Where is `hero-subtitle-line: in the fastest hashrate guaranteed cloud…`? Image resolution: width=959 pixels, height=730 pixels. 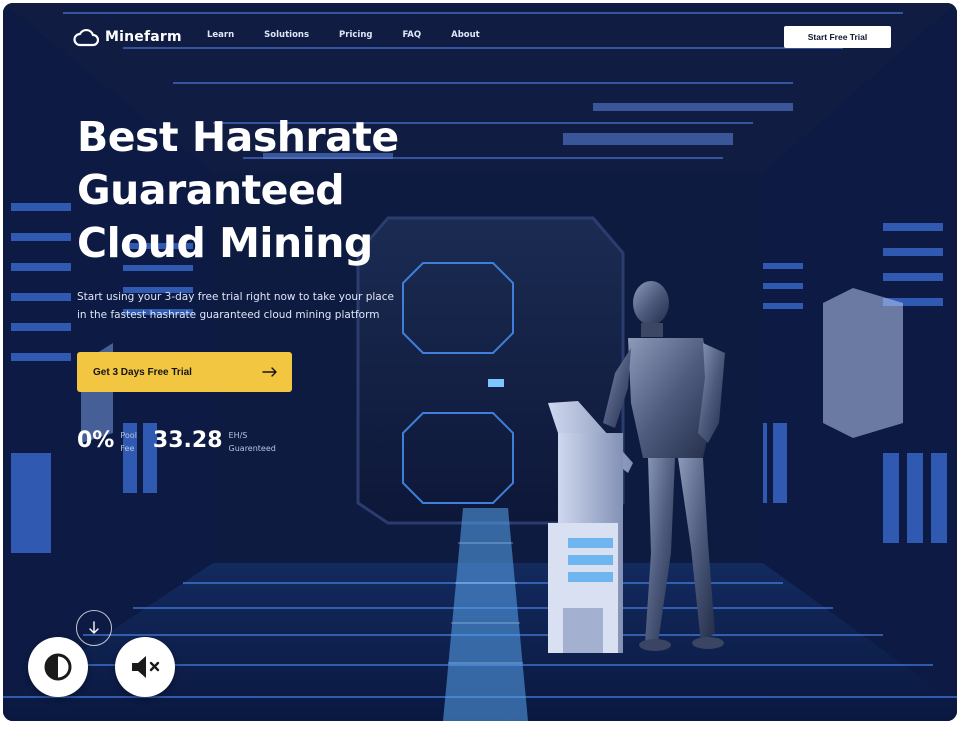 hero-subtitle-line: in the fastest hashrate guaranteed cloud… is located at coordinates (228, 315).